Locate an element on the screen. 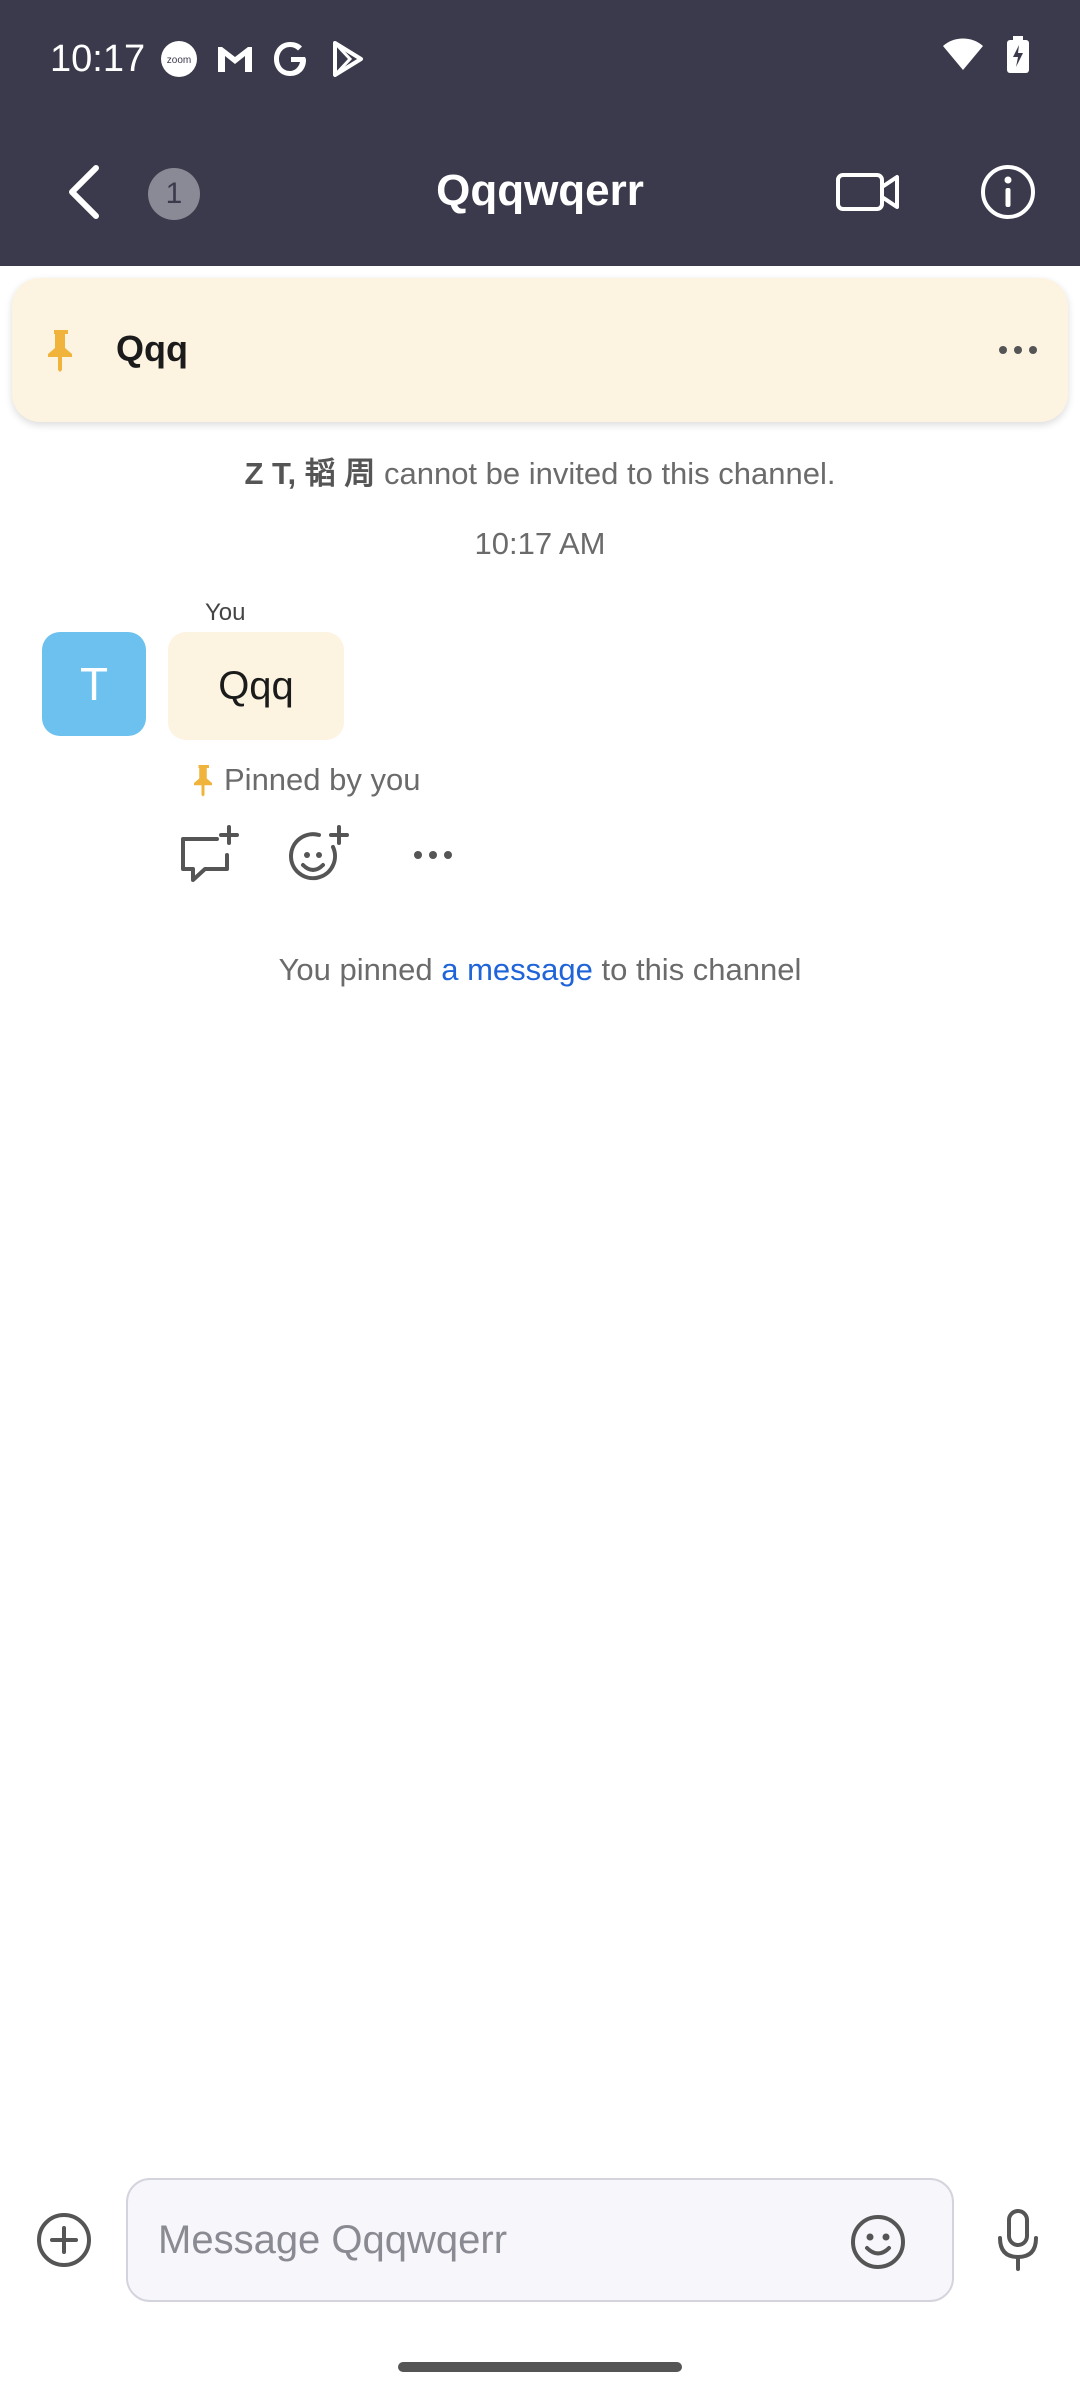 This screenshot has height=2400, width=1080. comment-add-icon is located at coordinates (210, 853).